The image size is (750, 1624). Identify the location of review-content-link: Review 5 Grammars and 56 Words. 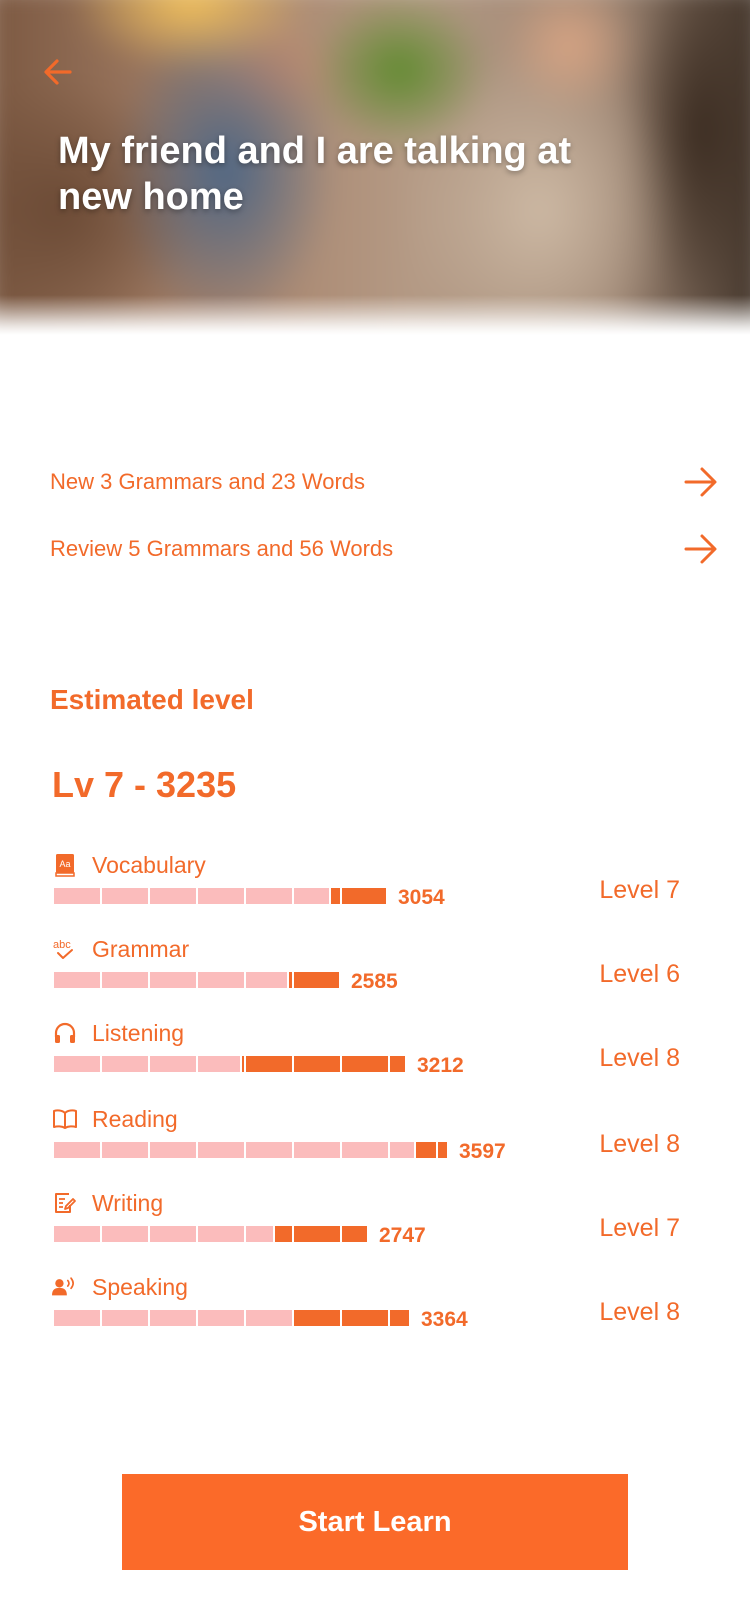
(385, 549).